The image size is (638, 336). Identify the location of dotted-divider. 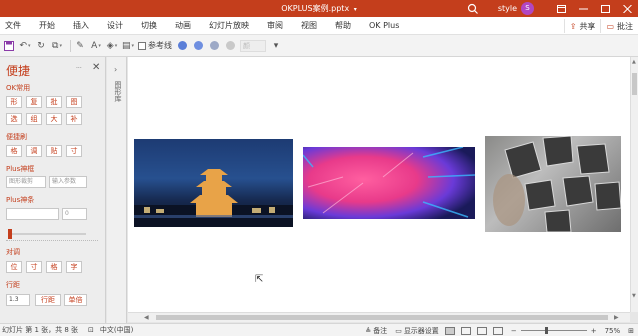
(52, 240).